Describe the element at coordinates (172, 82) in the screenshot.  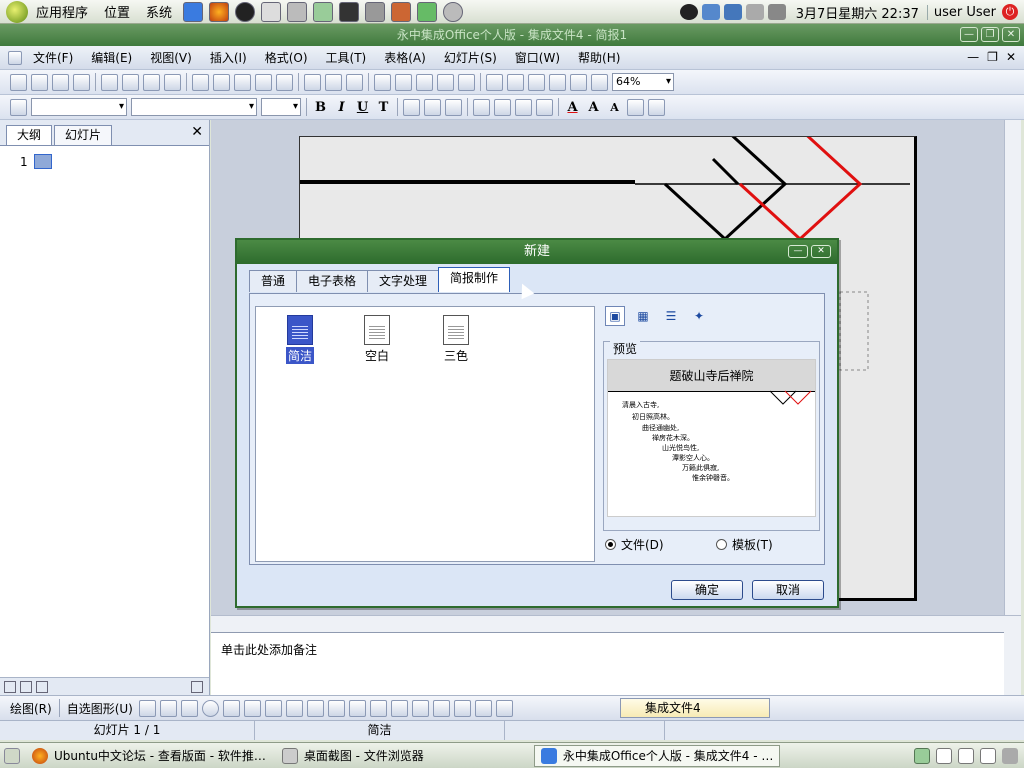
I see `spellcheck-icon` at that location.